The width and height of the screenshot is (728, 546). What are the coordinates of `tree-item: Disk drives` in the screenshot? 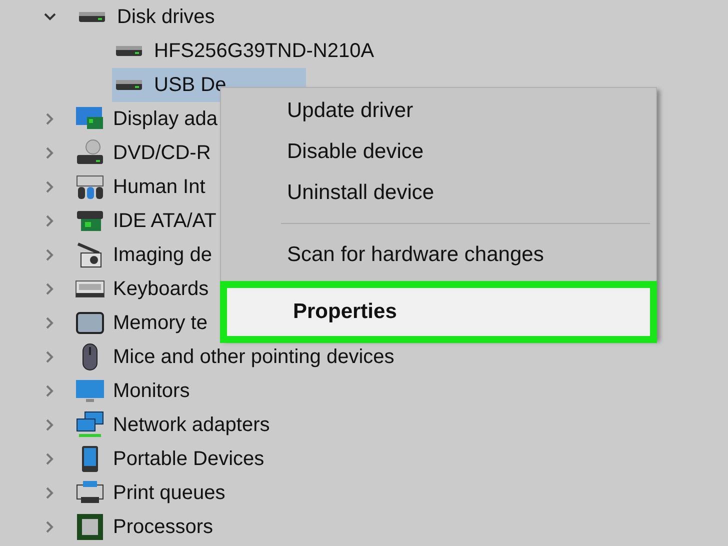 It's located at (185, 17).